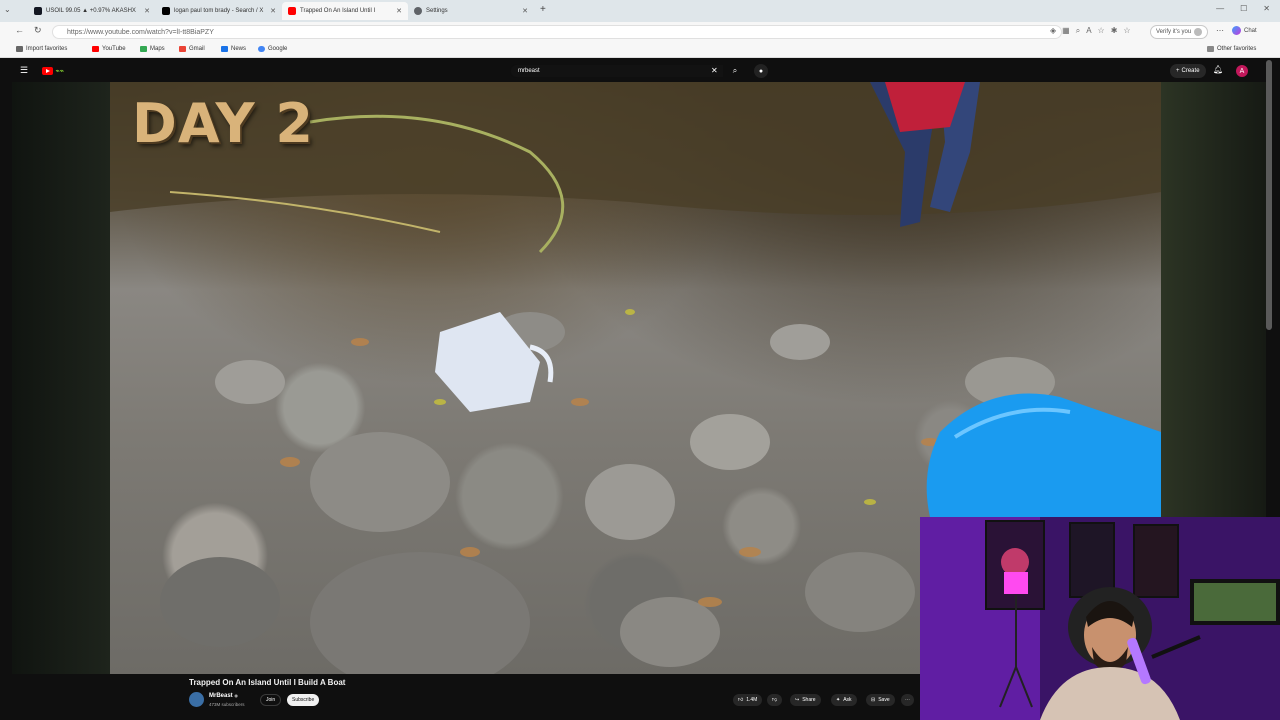 The height and width of the screenshot is (720, 1280). What do you see at coordinates (1198, 32) in the screenshot?
I see `profile-avatar-icon` at bounding box center [1198, 32].